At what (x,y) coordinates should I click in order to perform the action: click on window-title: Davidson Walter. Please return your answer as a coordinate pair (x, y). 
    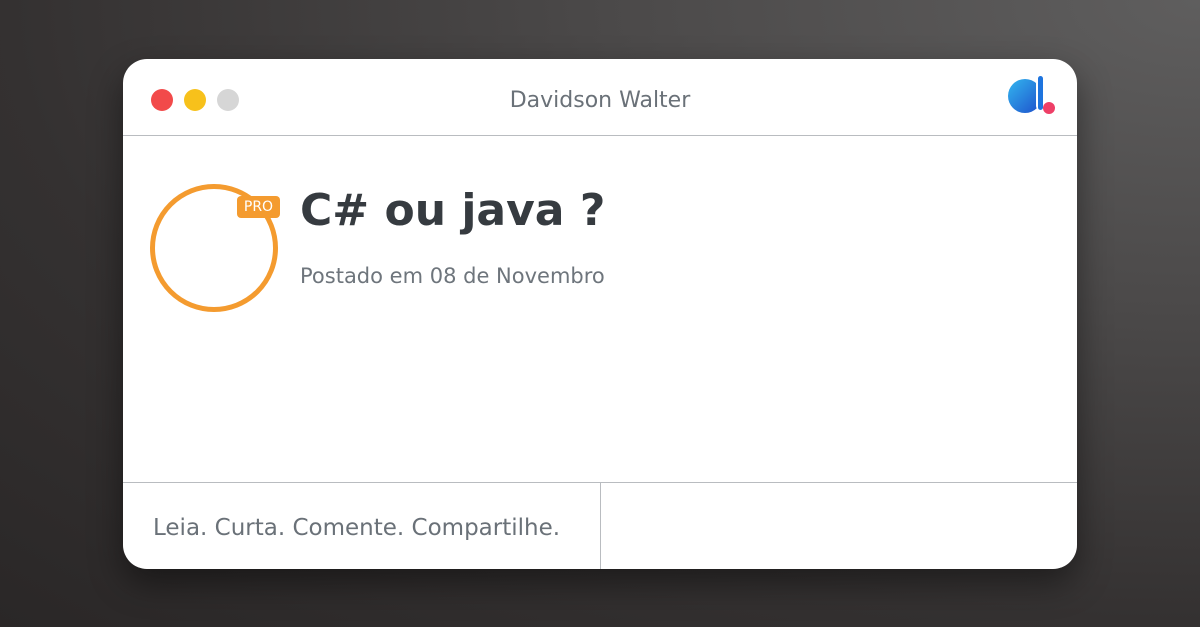
    Looking at the image, I should click on (600, 100).